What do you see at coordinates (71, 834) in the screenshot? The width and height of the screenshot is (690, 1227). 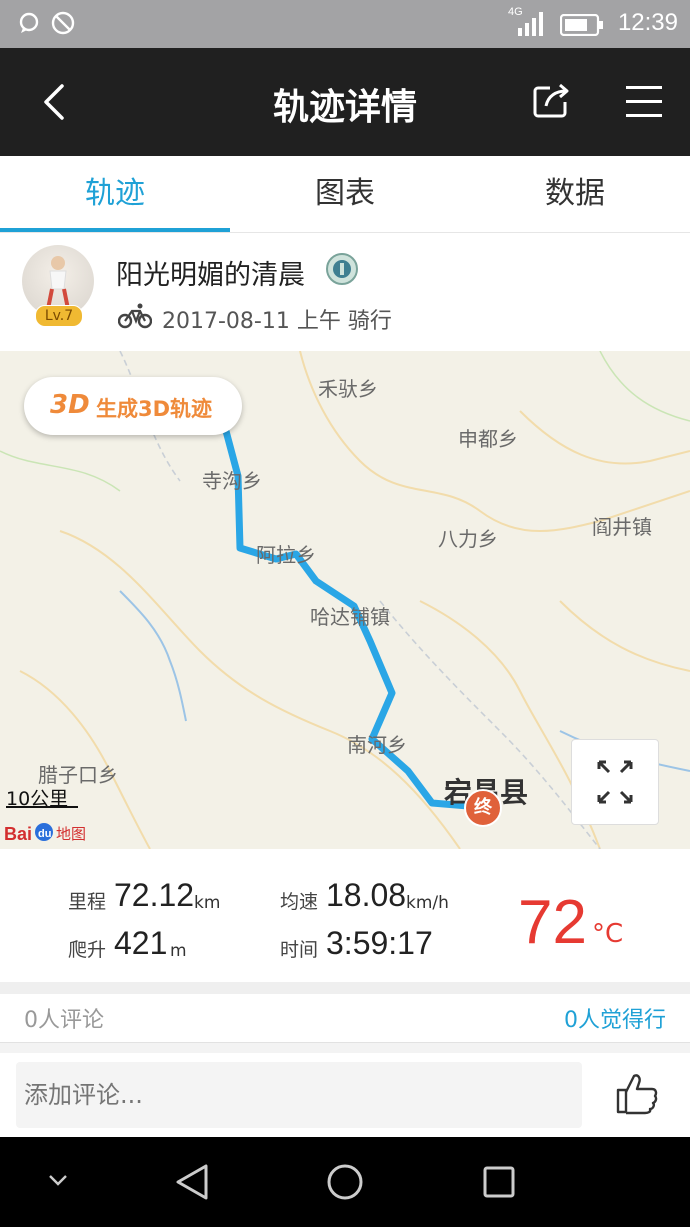 I see `svg-text: 地图` at bounding box center [71, 834].